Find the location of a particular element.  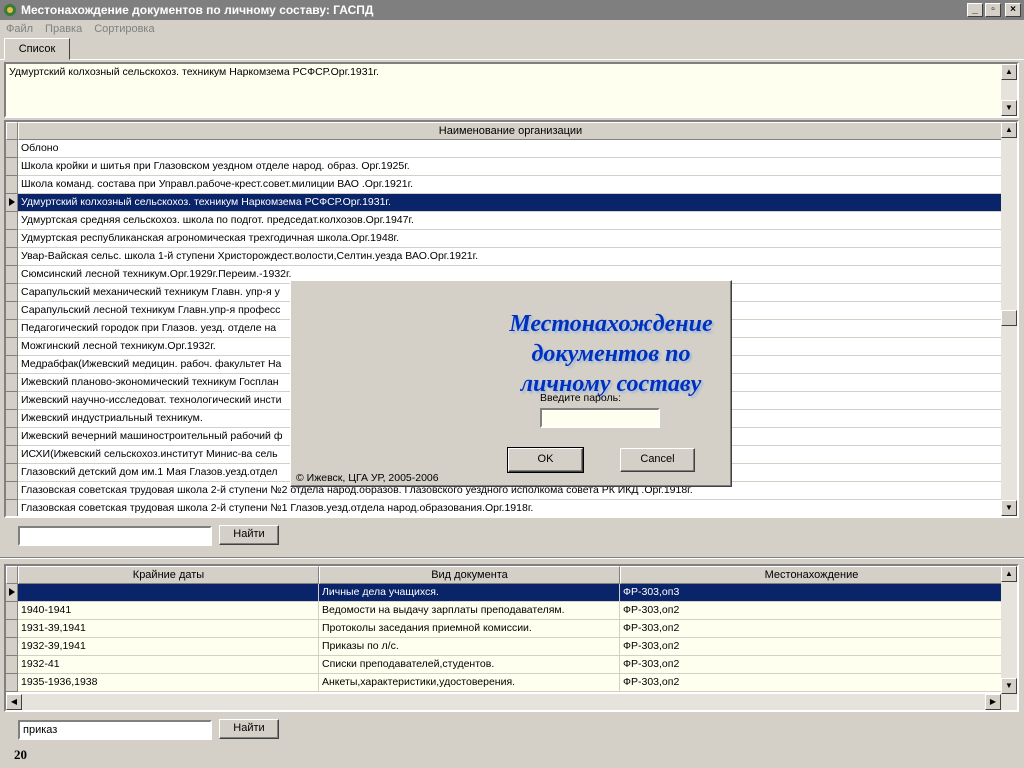

org-search-input is located at coordinates (115, 536).